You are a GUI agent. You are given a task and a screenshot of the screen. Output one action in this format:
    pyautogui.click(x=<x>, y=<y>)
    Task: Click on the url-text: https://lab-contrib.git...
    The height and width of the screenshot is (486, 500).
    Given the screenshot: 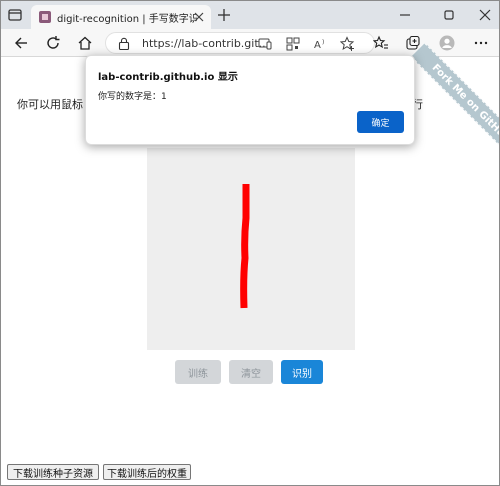 What is the action you would take?
    pyautogui.click(x=206, y=43)
    